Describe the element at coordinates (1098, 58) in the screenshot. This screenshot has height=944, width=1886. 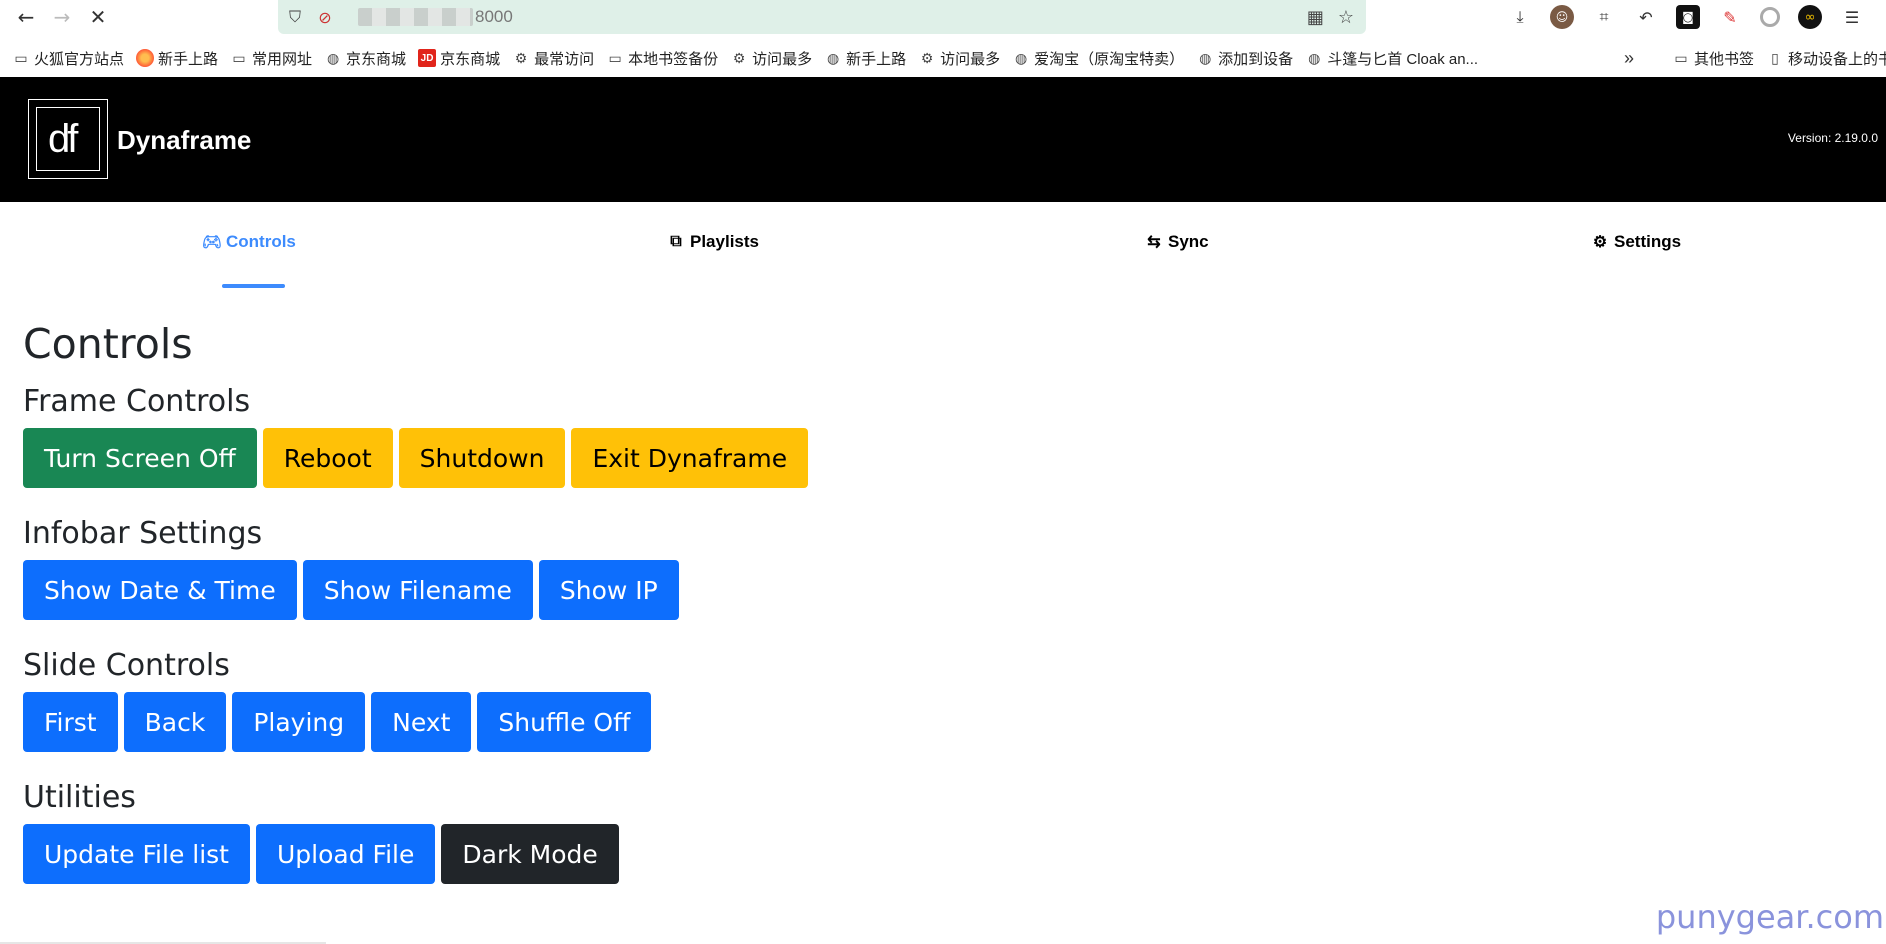
I see `bookmark-item: ◍ 爱淘宝（原淘宝特卖）` at that location.